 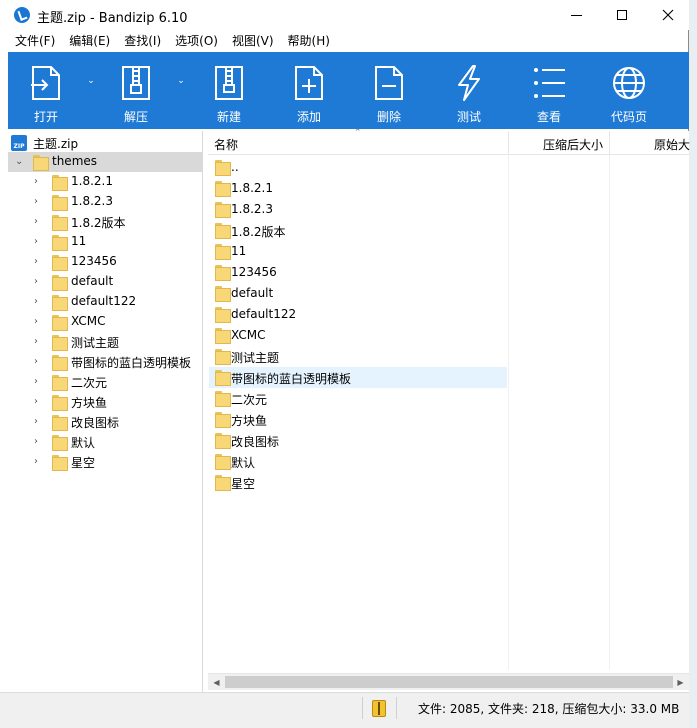 What do you see at coordinates (389, 90) in the screenshot?
I see `delete-button: 删除` at bounding box center [389, 90].